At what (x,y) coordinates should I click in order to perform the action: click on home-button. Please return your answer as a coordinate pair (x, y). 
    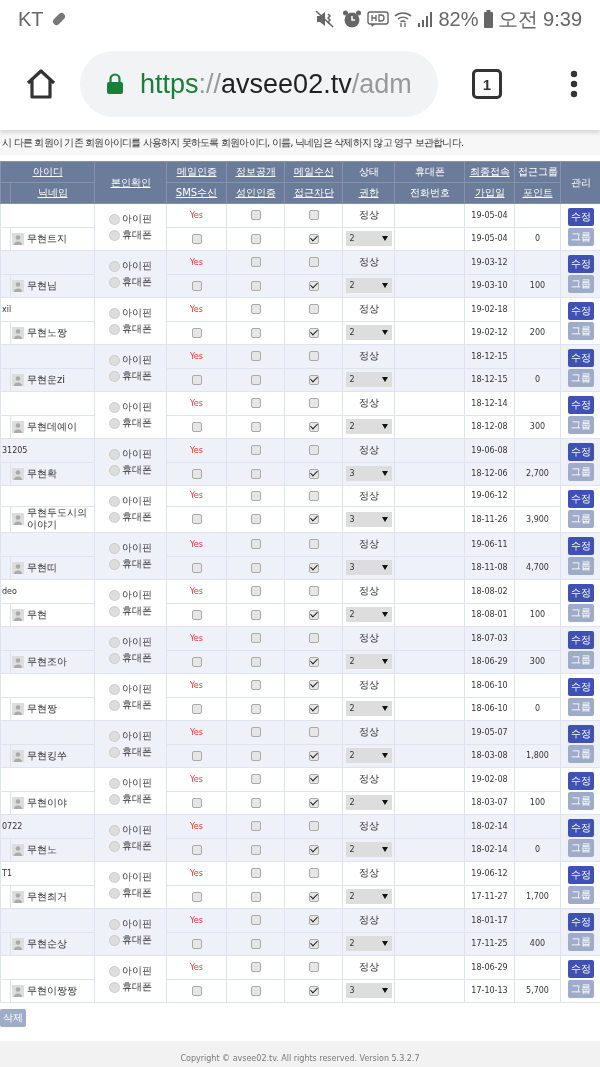
    Looking at the image, I should click on (41, 84).